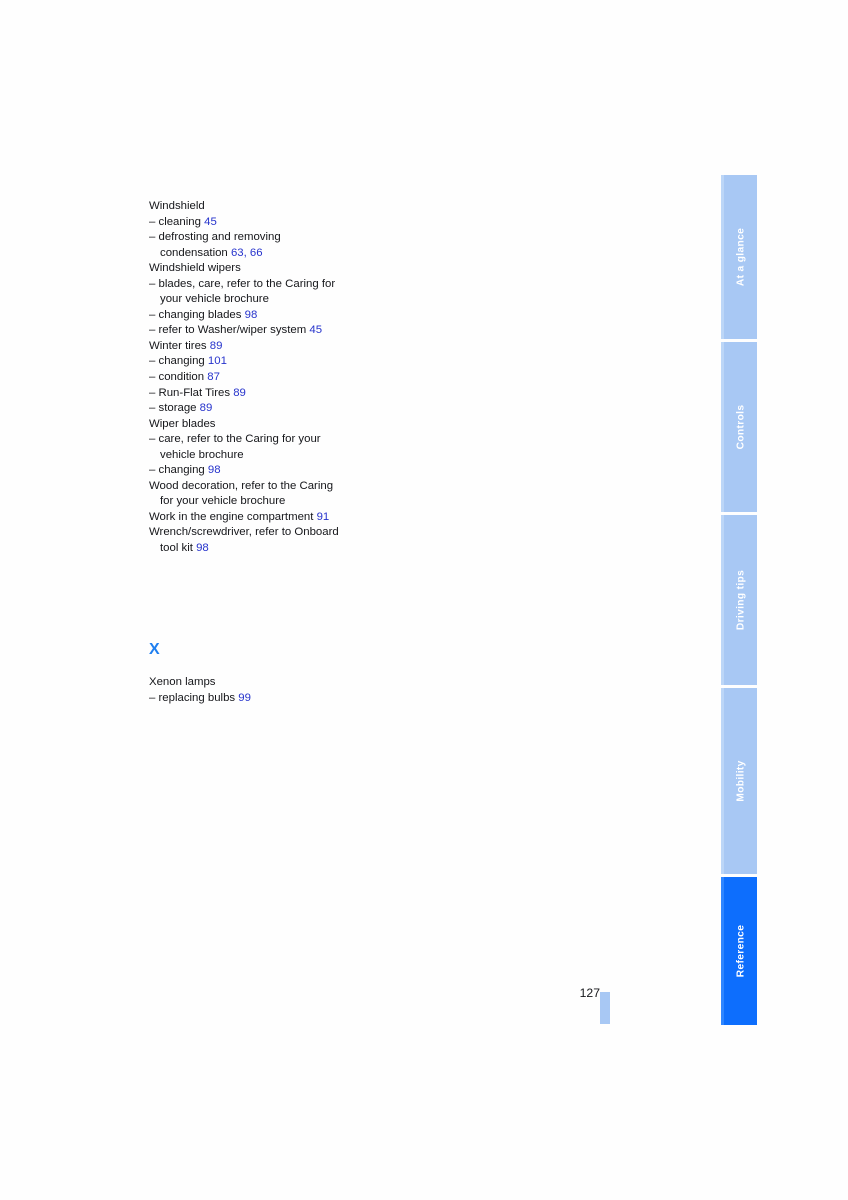 This screenshot has height=1200, width=848. I want to click on index-entry-subentry: – Run-Flat Tires 89, so click(244, 394).